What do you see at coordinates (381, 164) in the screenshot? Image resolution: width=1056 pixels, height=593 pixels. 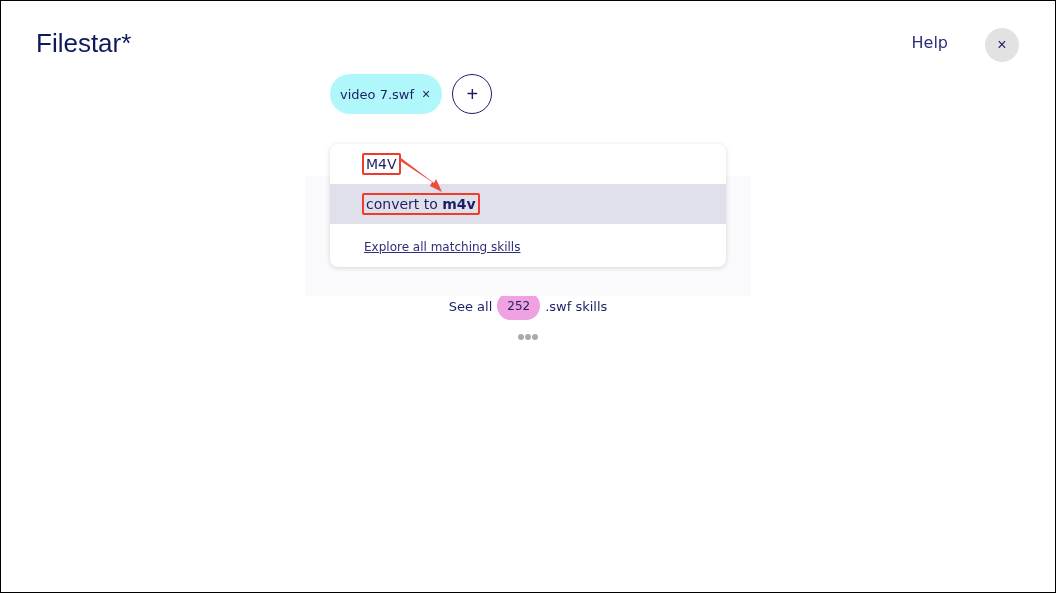 I see `suggestion-label: M4V` at bounding box center [381, 164].